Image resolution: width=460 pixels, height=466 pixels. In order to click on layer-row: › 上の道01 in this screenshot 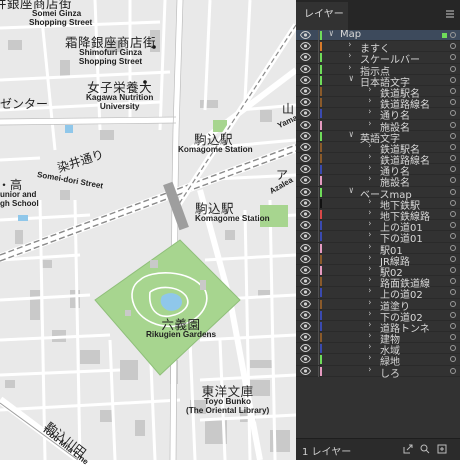, I will do `click(378, 226)`.